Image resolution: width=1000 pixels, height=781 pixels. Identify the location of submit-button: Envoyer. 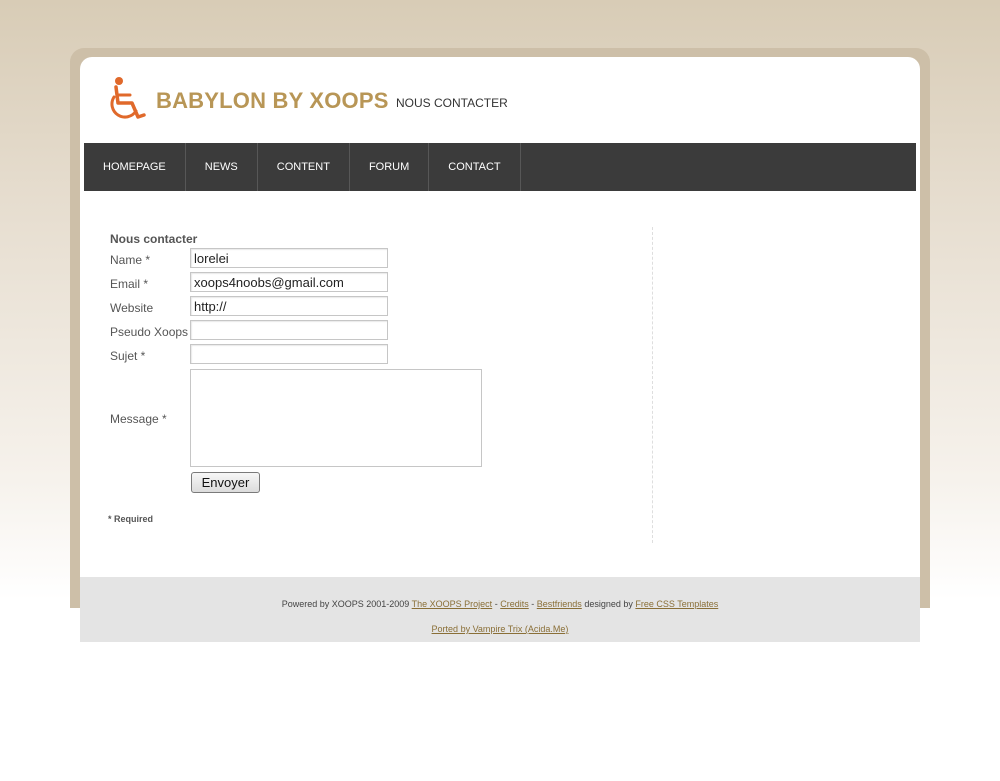
(225, 482).